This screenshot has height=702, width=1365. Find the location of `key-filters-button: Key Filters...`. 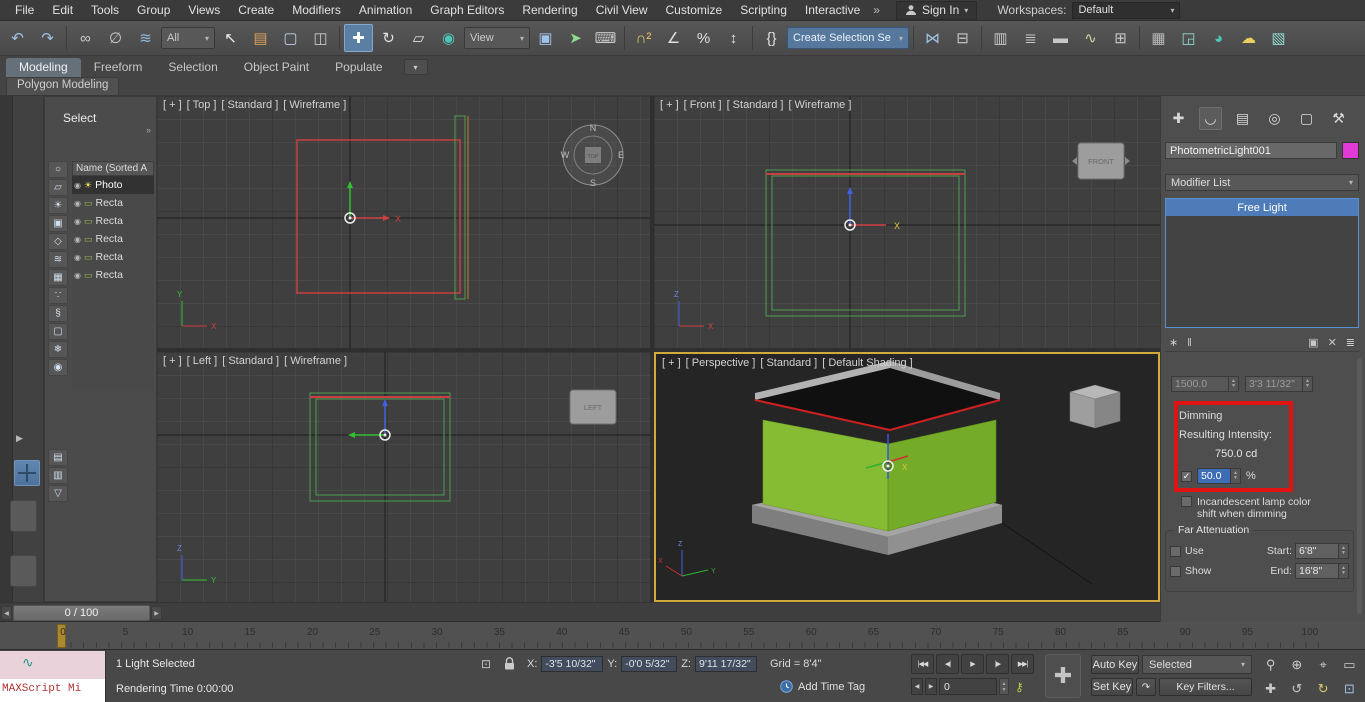

key-filters-button: Key Filters... is located at coordinates (1205, 687).